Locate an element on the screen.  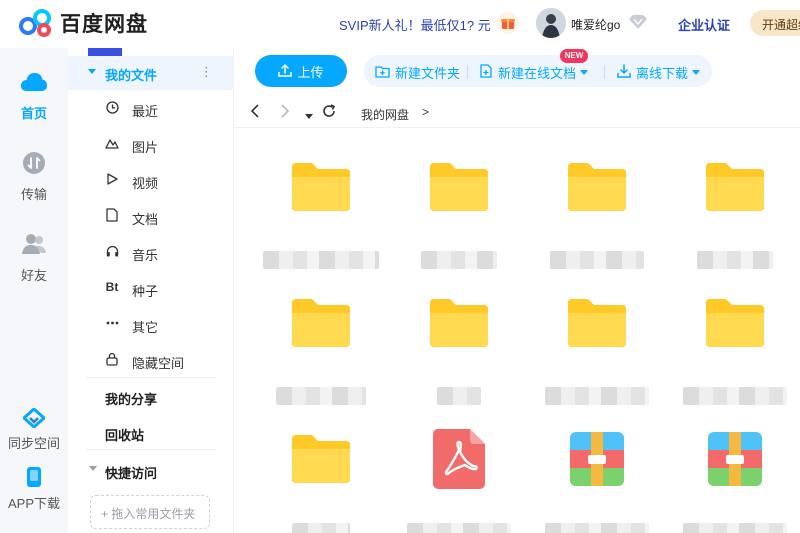
sidebar-item-hidden-space: 隐藏空间 is located at coordinates (151, 360).